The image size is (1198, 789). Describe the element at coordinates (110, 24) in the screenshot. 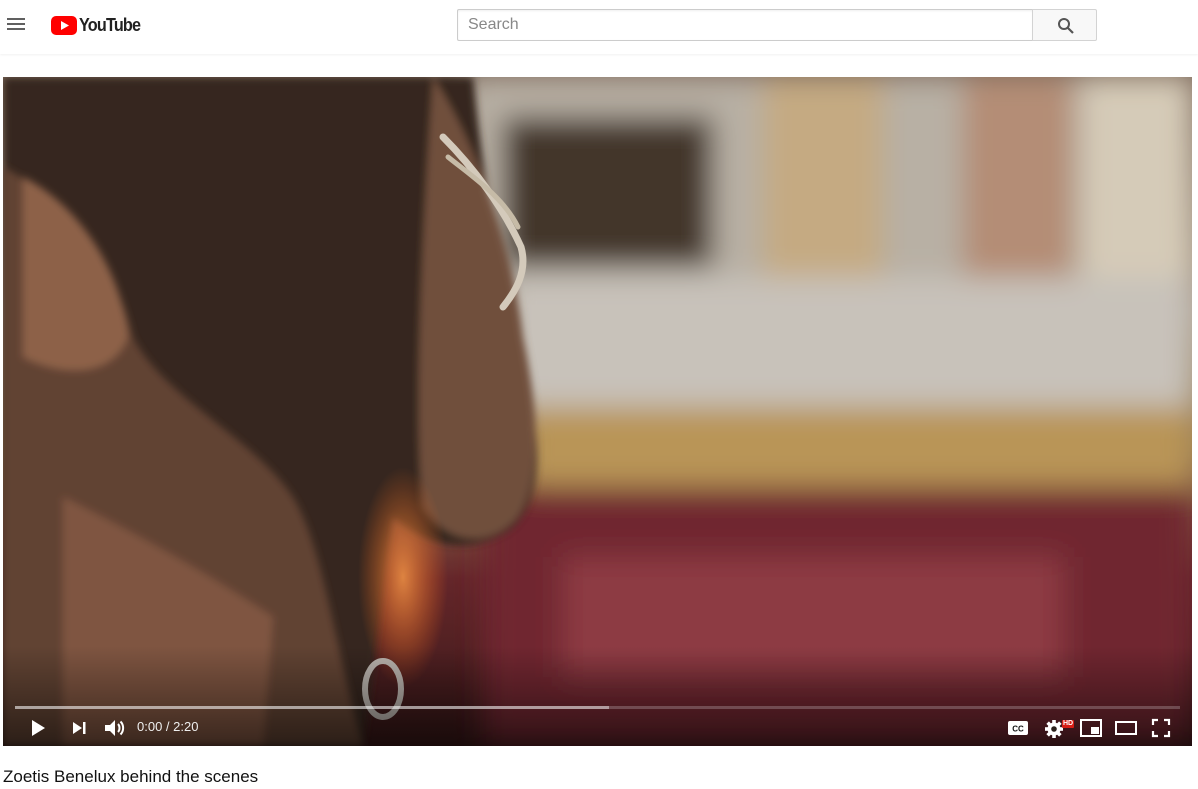

I see `logo-wordmark: YouTube` at that location.